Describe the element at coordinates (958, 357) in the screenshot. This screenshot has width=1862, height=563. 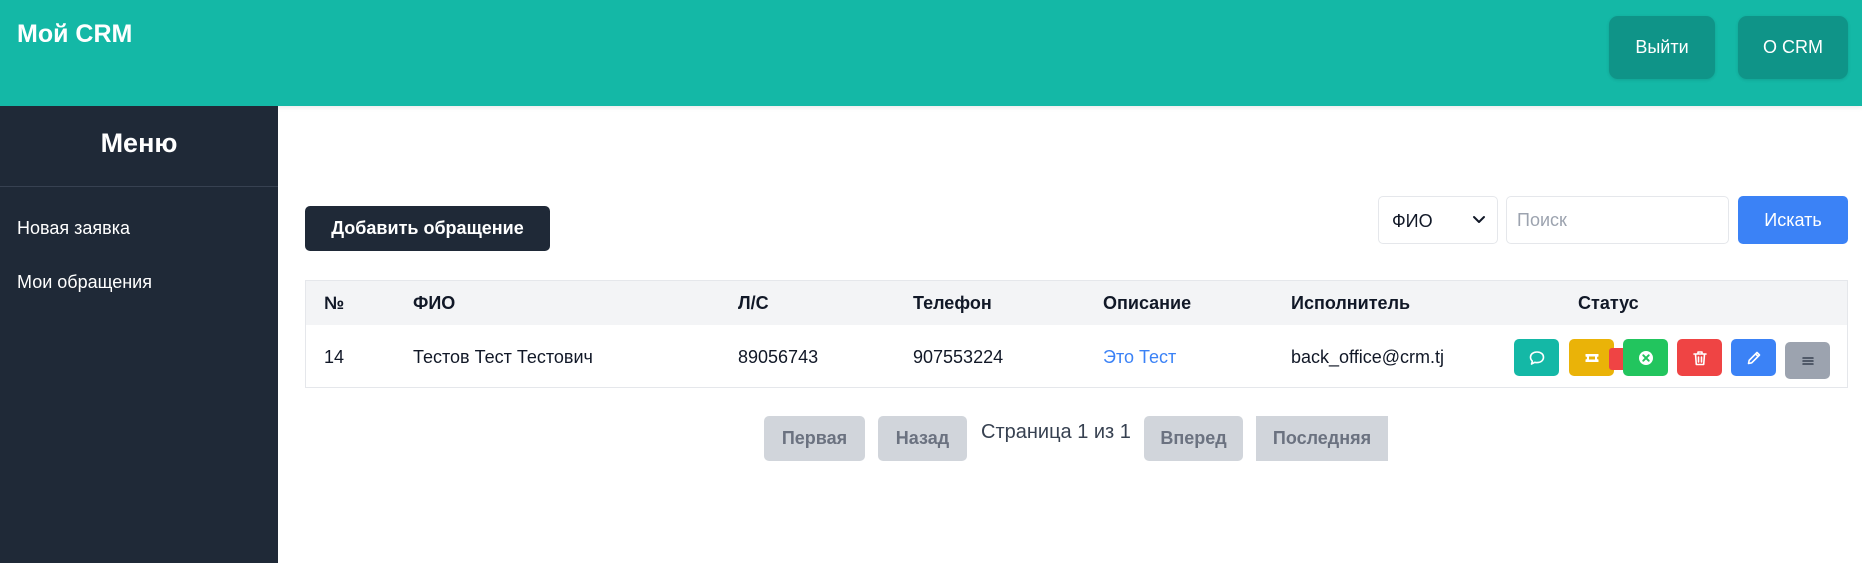
I see `cell-phone: 907553224` at that location.